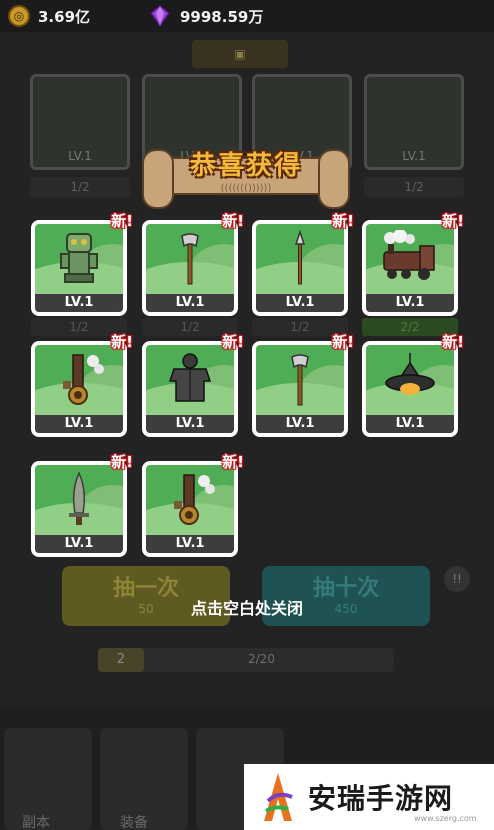 The width and height of the screenshot is (494, 830). I want to click on info-icon: !!, so click(457, 579).